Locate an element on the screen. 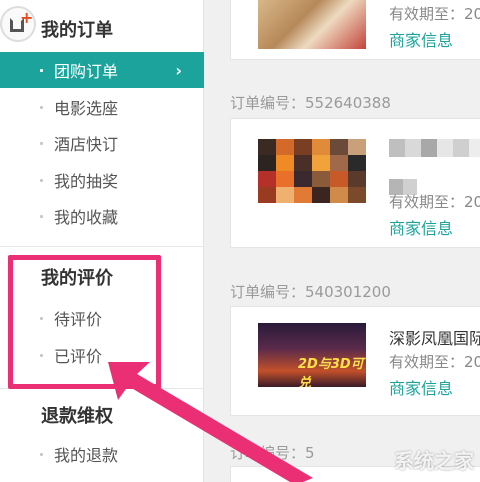 The image size is (480, 482). section-title-orders: 我的订单 is located at coordinates (77, 30).